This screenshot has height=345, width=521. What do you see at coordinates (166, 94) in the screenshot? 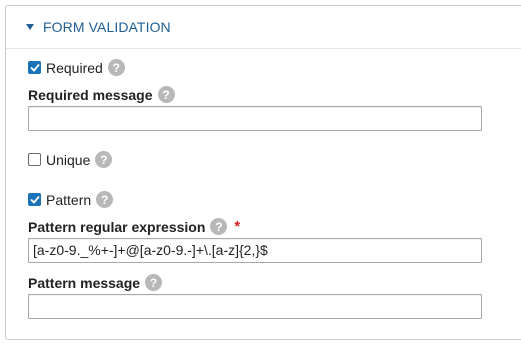
I see `required-message-help-icon: ?` at bounding box center [166, 94].